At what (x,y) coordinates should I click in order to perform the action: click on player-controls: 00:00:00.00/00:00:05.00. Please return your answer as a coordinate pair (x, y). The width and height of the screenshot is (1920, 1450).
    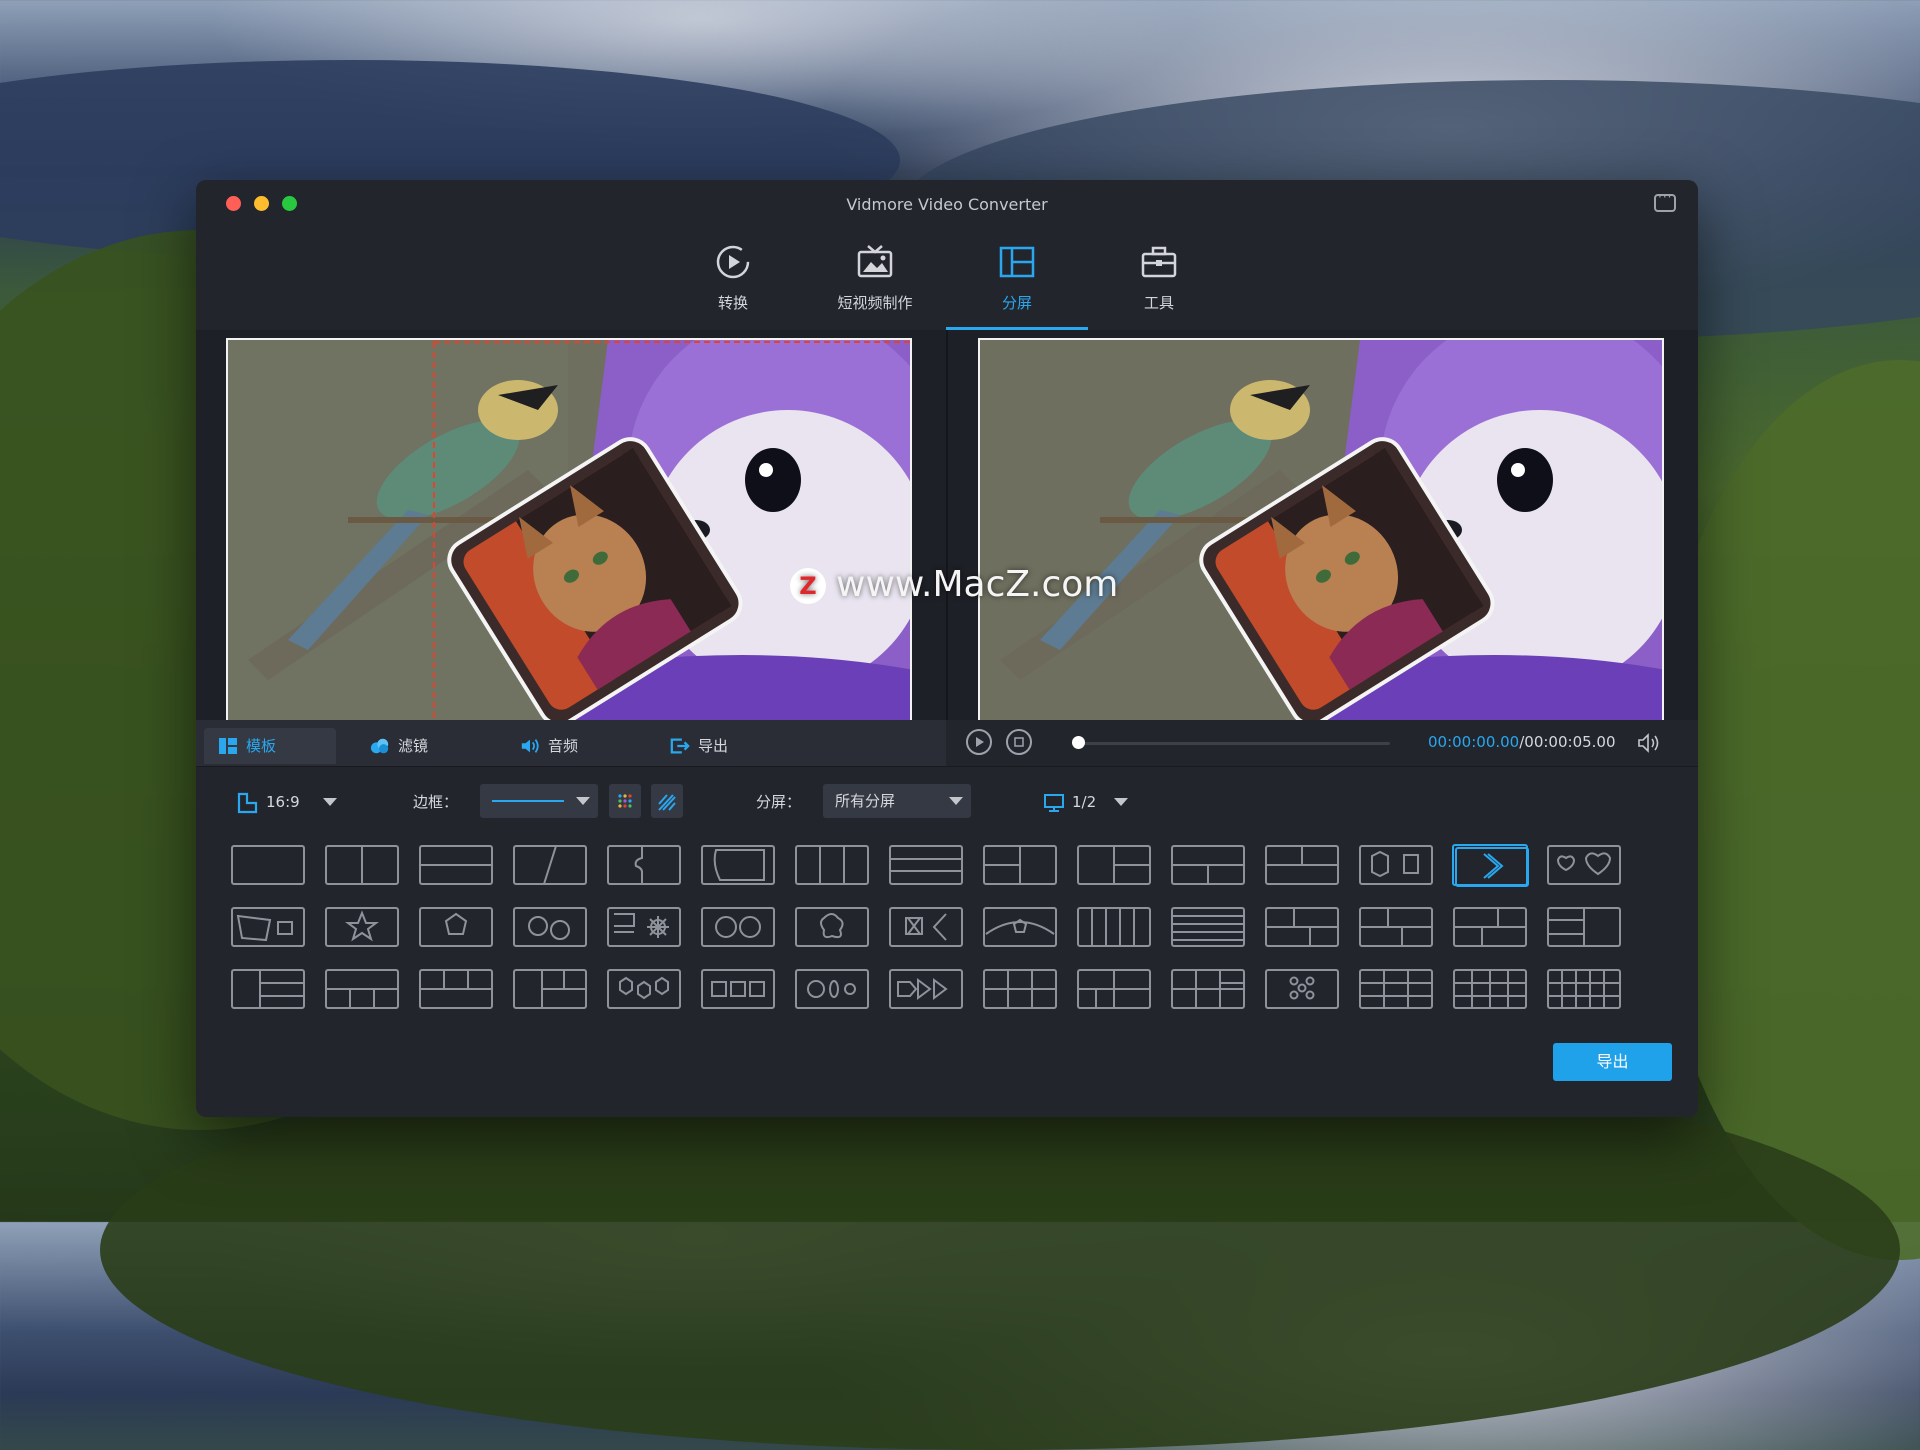
    Looking at the image, I should click on (1322, 743).